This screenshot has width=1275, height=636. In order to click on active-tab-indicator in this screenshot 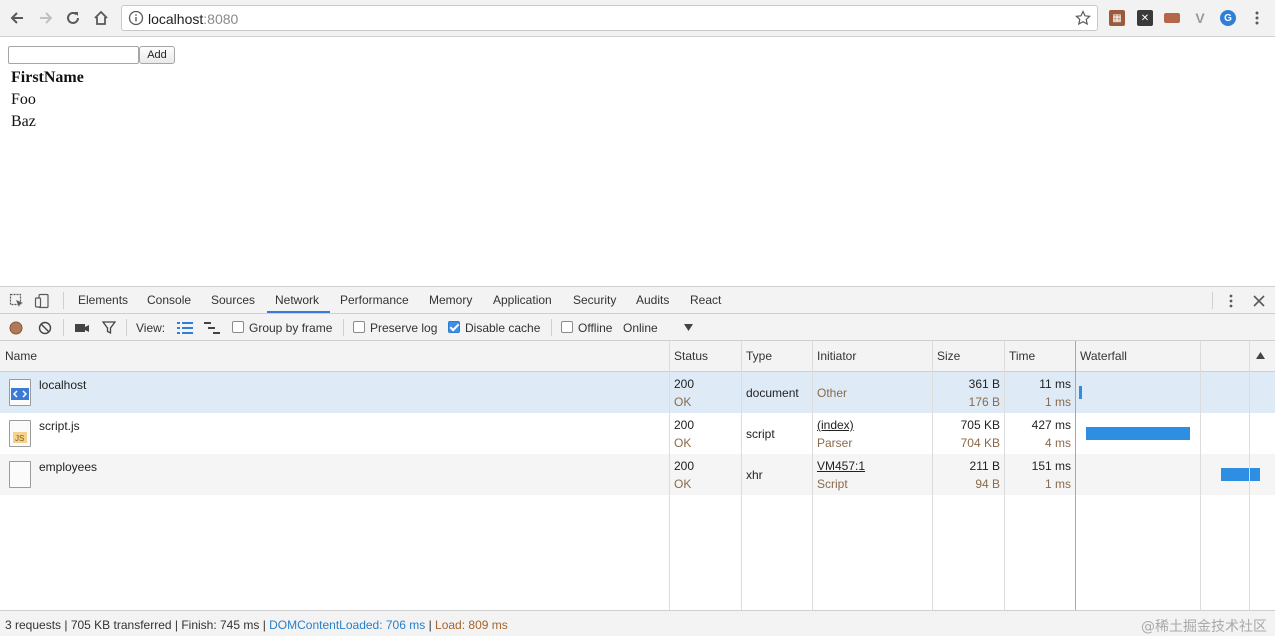, I will do `click(298, 312)`.